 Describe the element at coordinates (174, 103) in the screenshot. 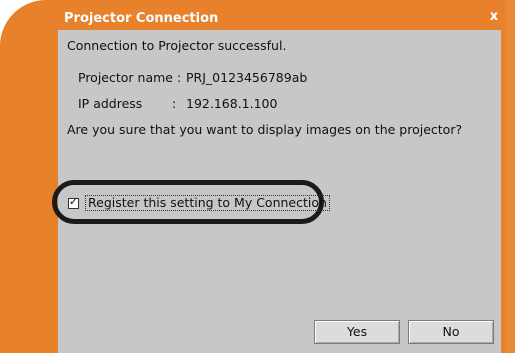

I see `ip-address-colon: :` at that location.